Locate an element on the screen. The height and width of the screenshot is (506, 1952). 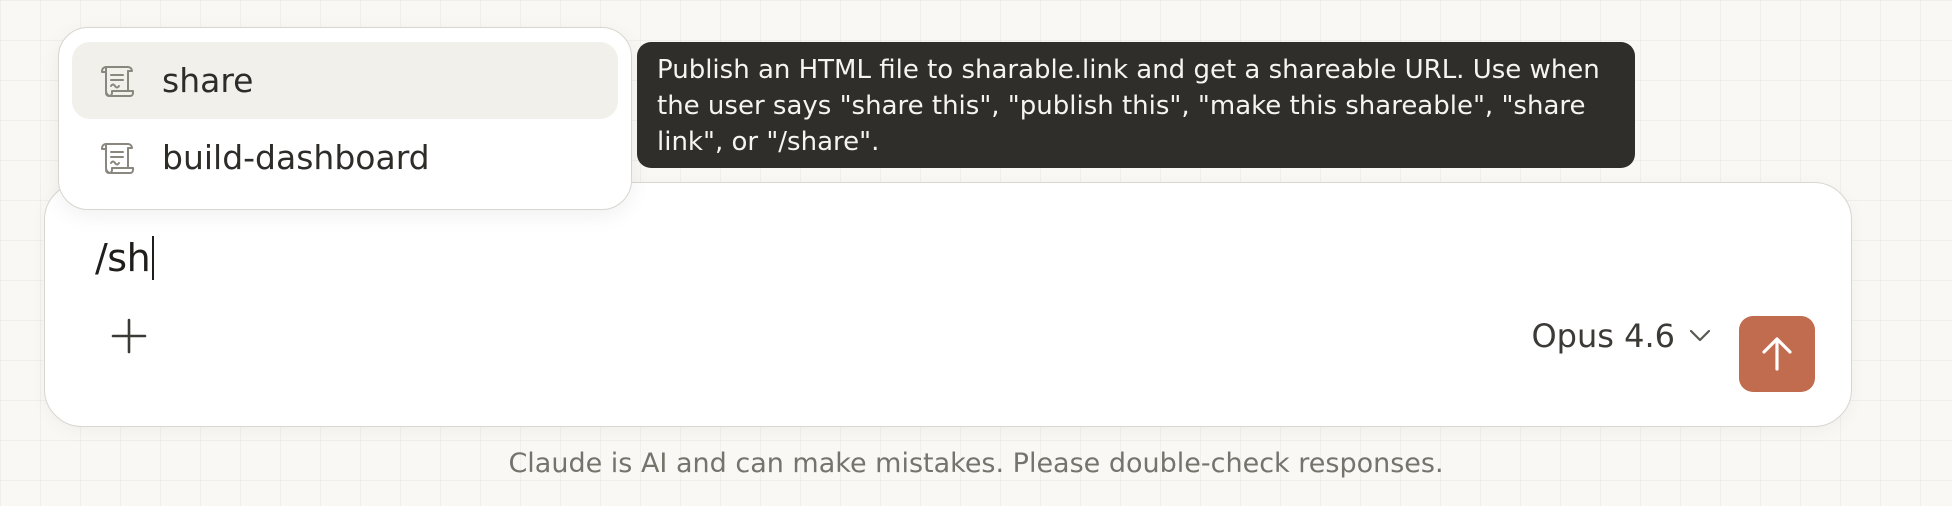
add-attachment-button is located at coordinates (129, 336).